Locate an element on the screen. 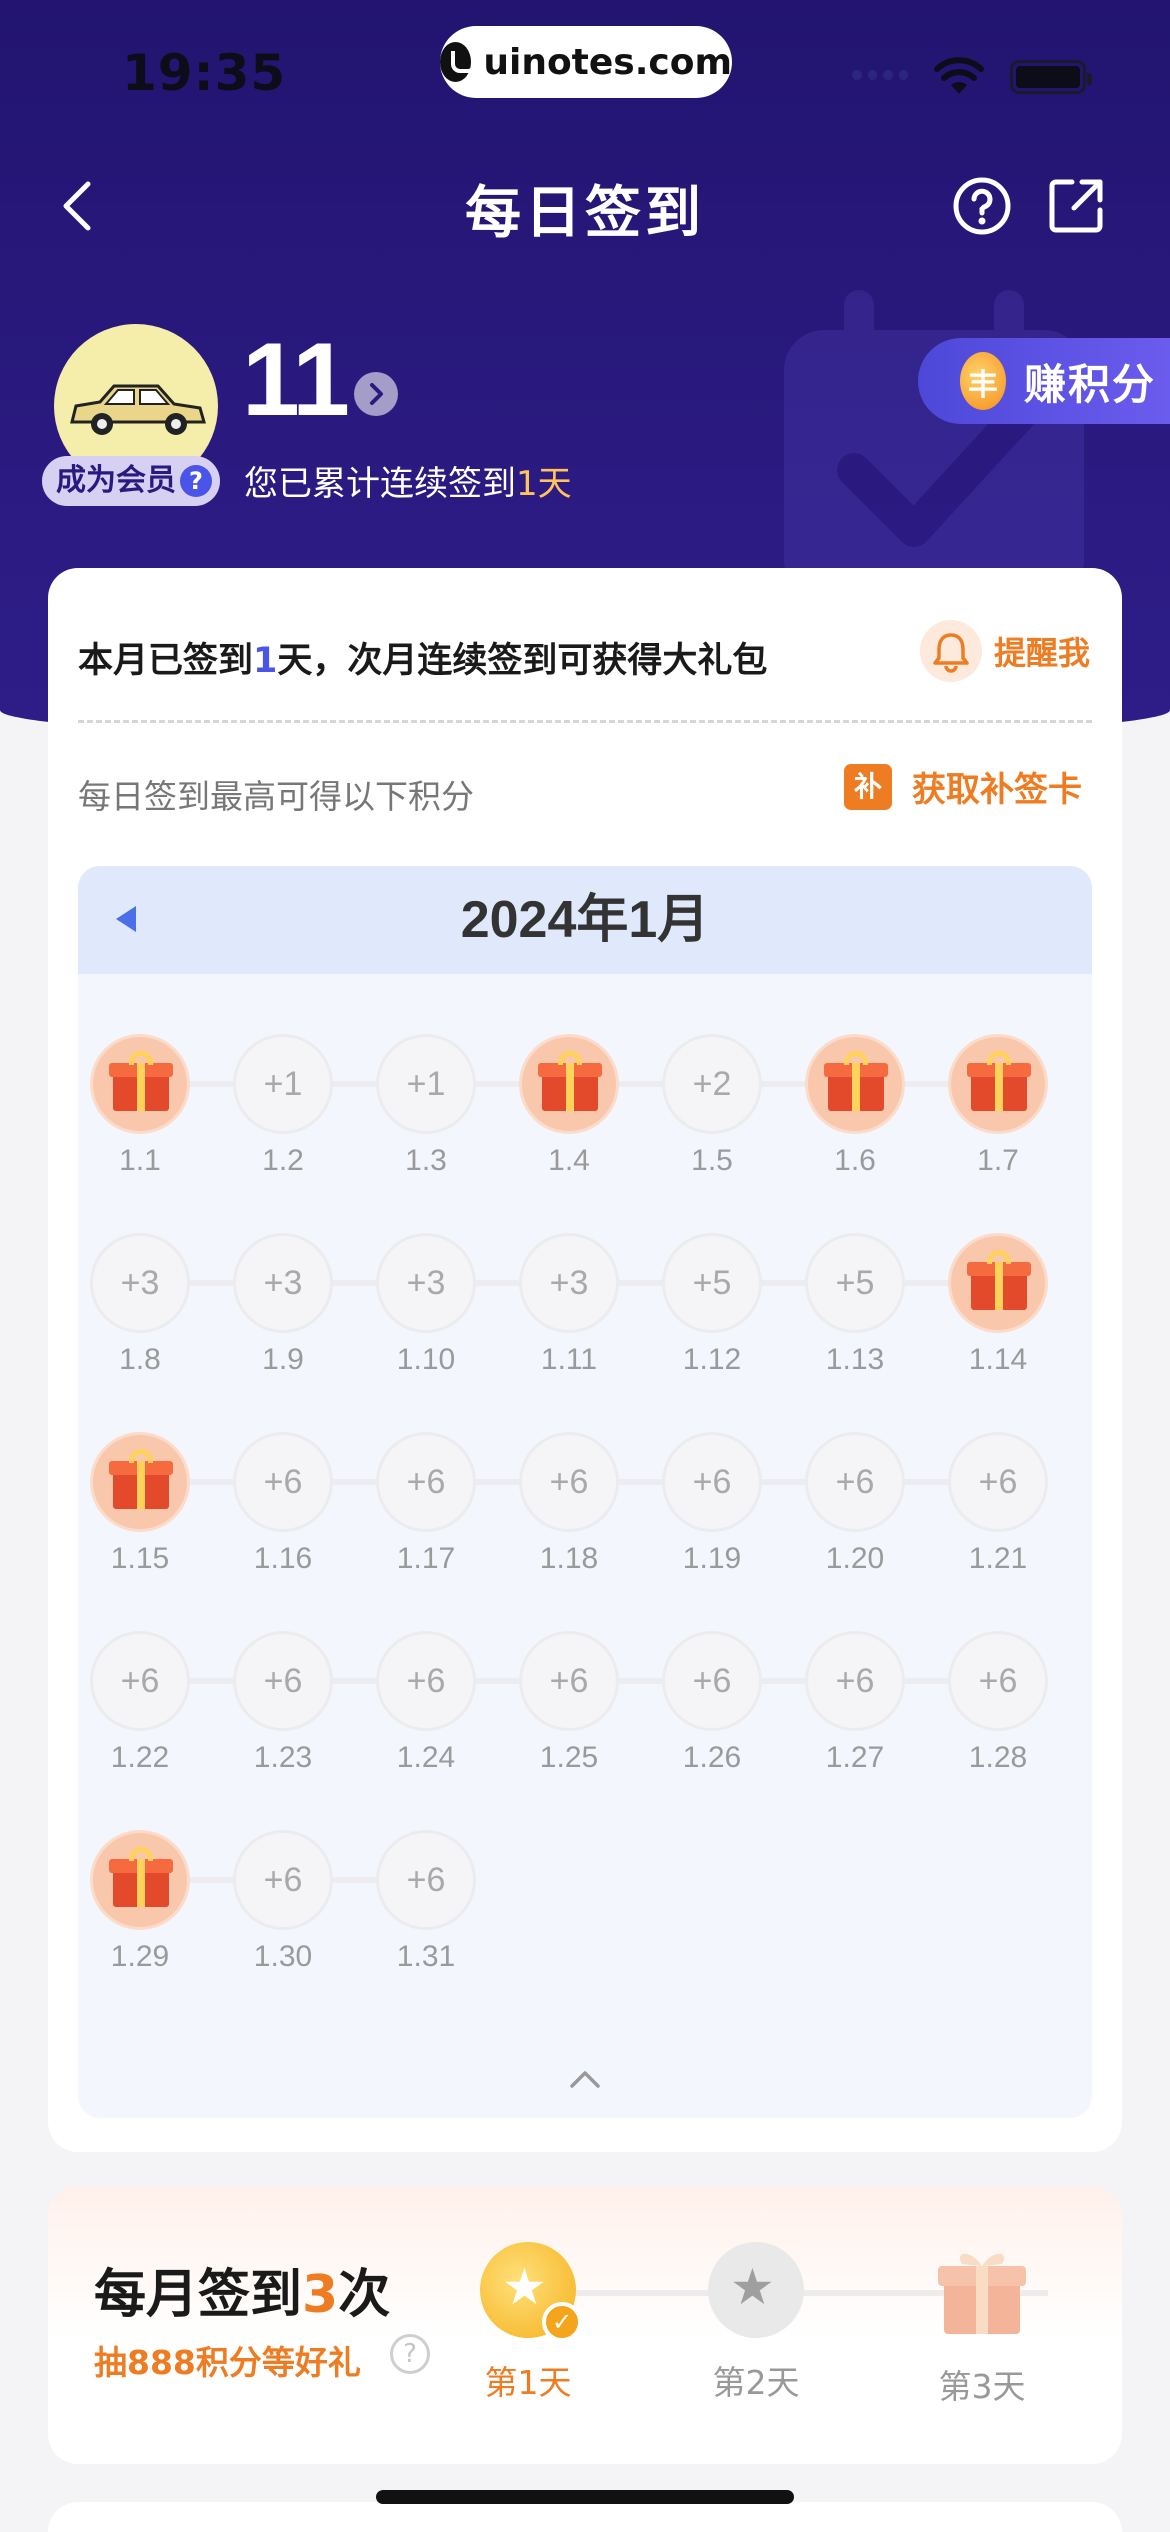 This screenshot has width=1170, height=2532. bonus-step-label: 第2天 is located at coordinates (756, 2382).